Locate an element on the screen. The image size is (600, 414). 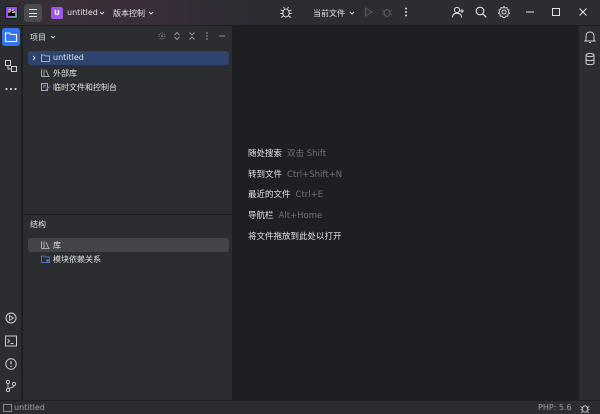
git-branch-icon is located at coordinates (11, 386).